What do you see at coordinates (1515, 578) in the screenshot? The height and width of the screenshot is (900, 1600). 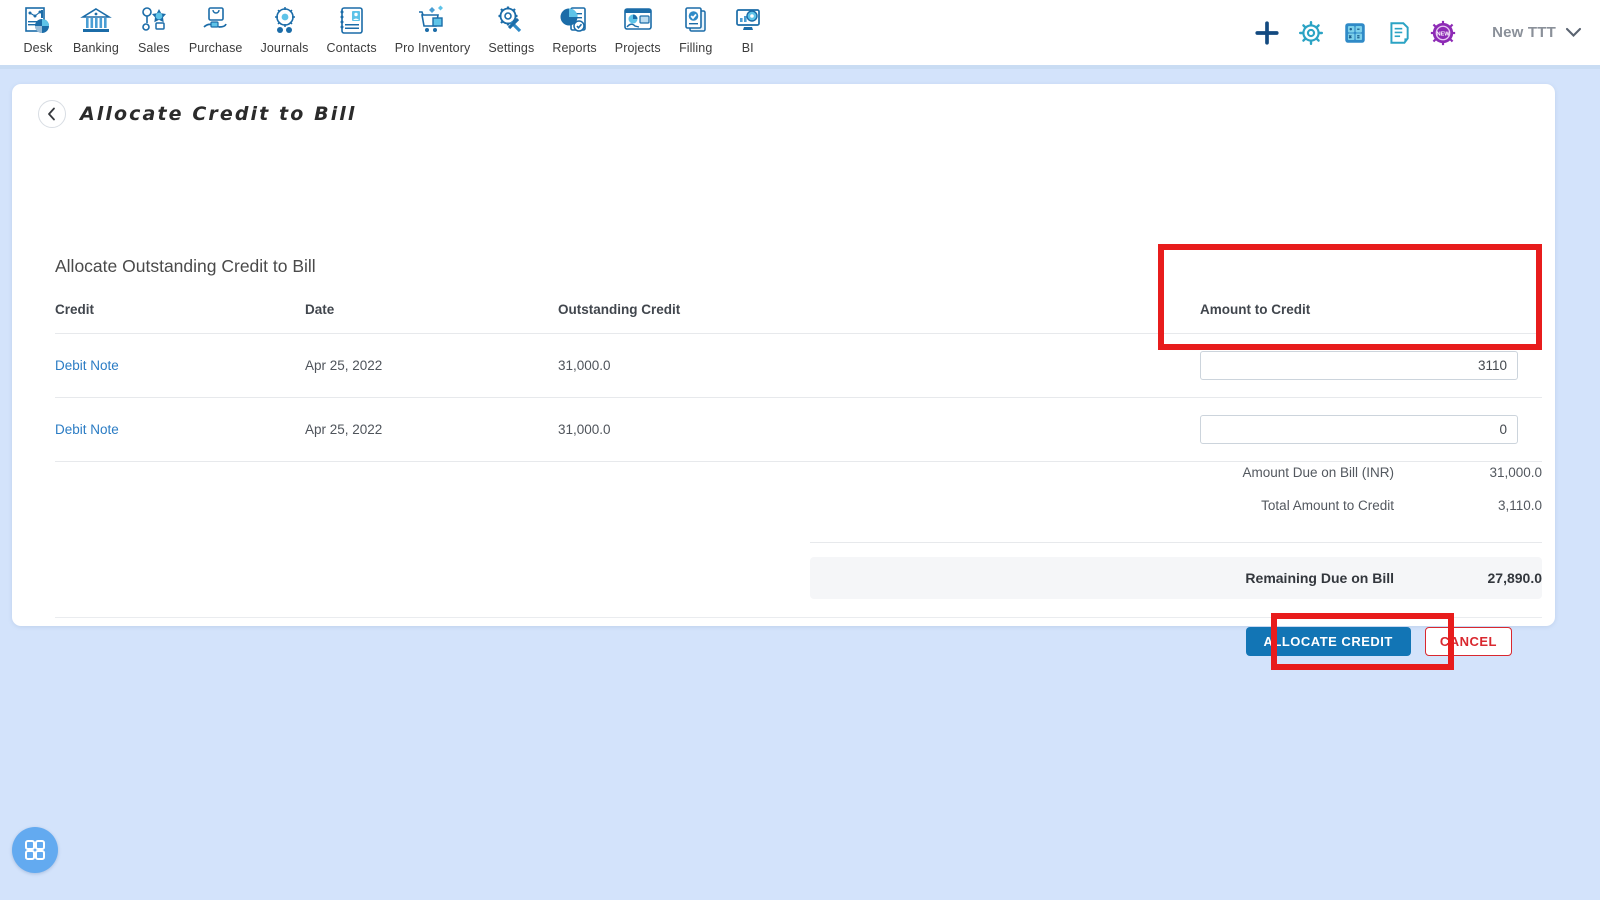 I see `summary-value: 27,890.0` at bounding box center [1515, 578].